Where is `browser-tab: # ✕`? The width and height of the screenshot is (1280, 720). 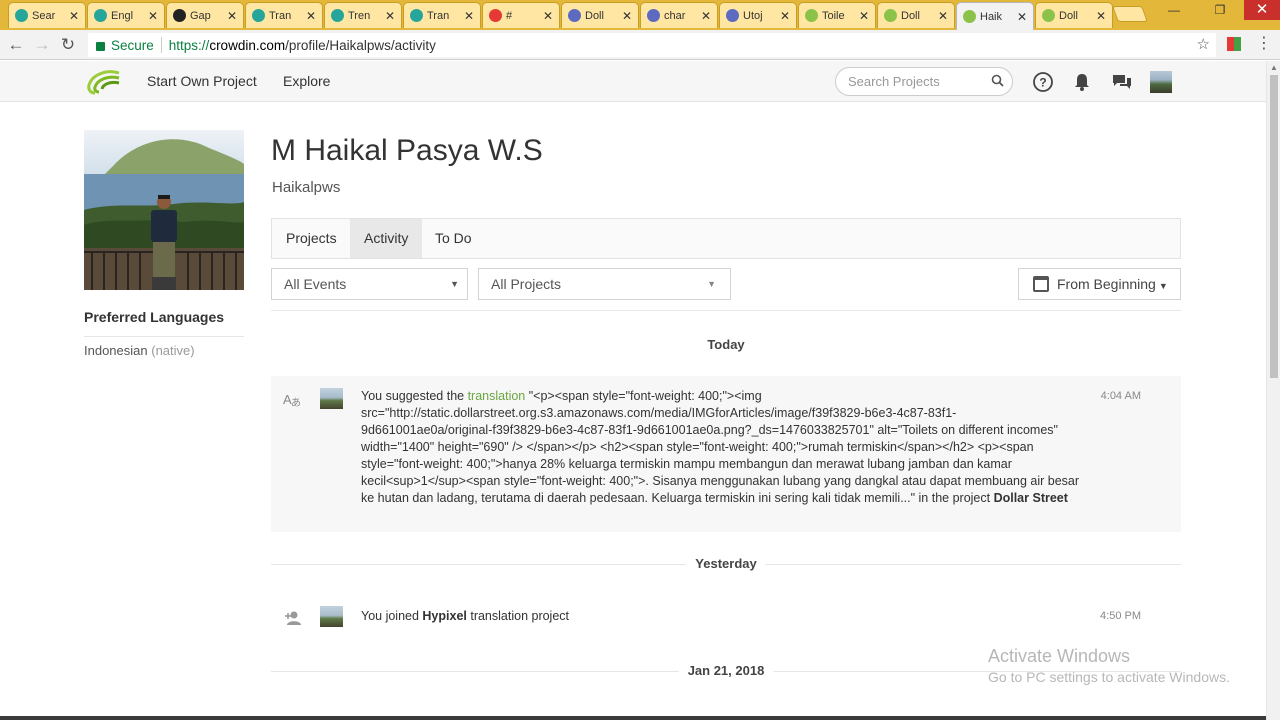
browser-tab: # ✕ is located at coordinates (521, 15).